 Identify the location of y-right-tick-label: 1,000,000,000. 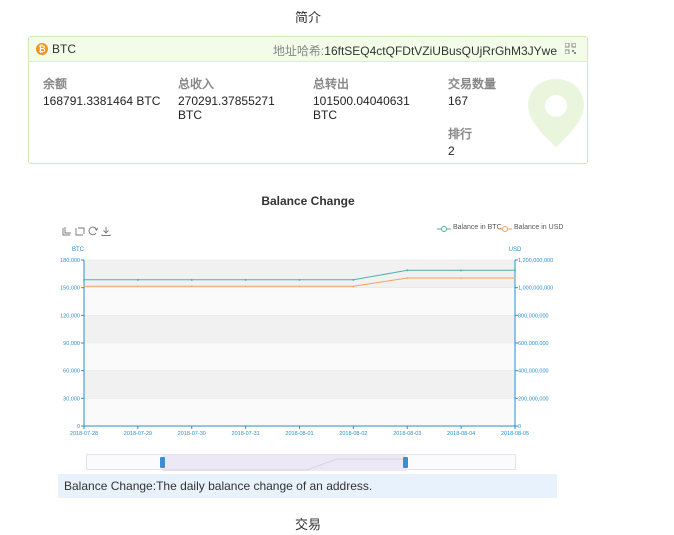
(535, 289).